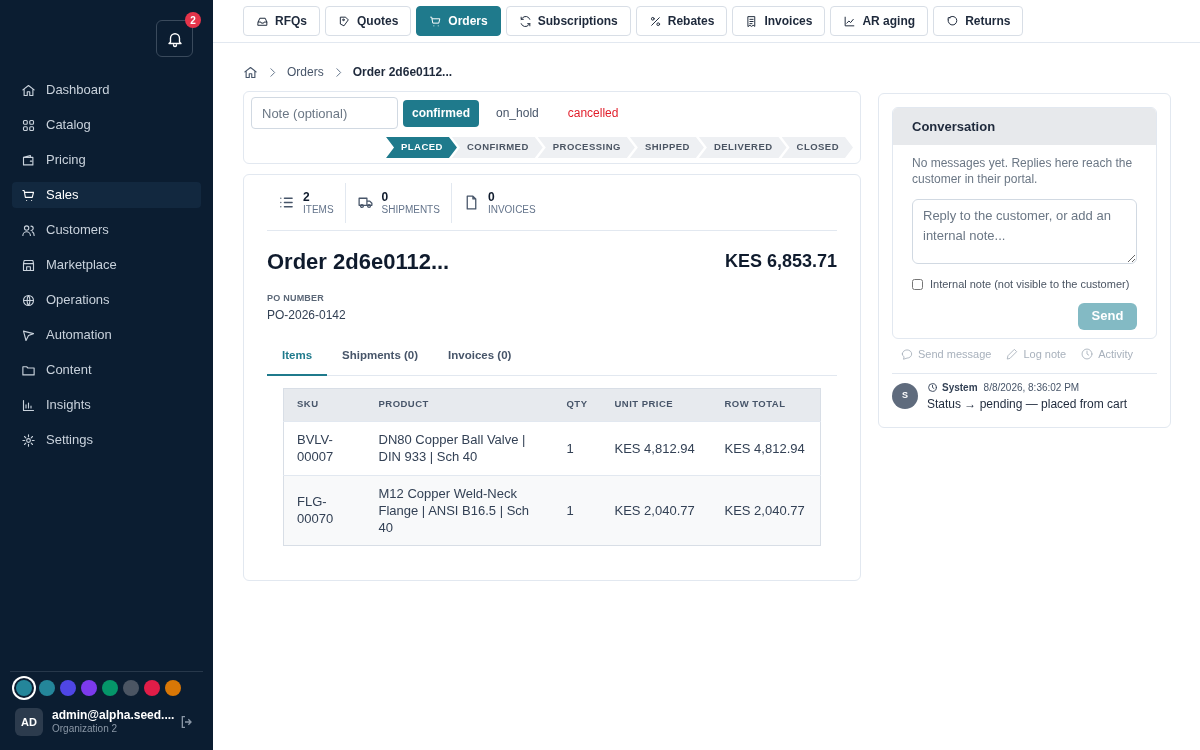 Image resolution: width=1200 pixels, height=750 pixels. Describe the element at coordinates (380, 356) in the screenshot. I see `content-tab: Shipments (0)` at that location.